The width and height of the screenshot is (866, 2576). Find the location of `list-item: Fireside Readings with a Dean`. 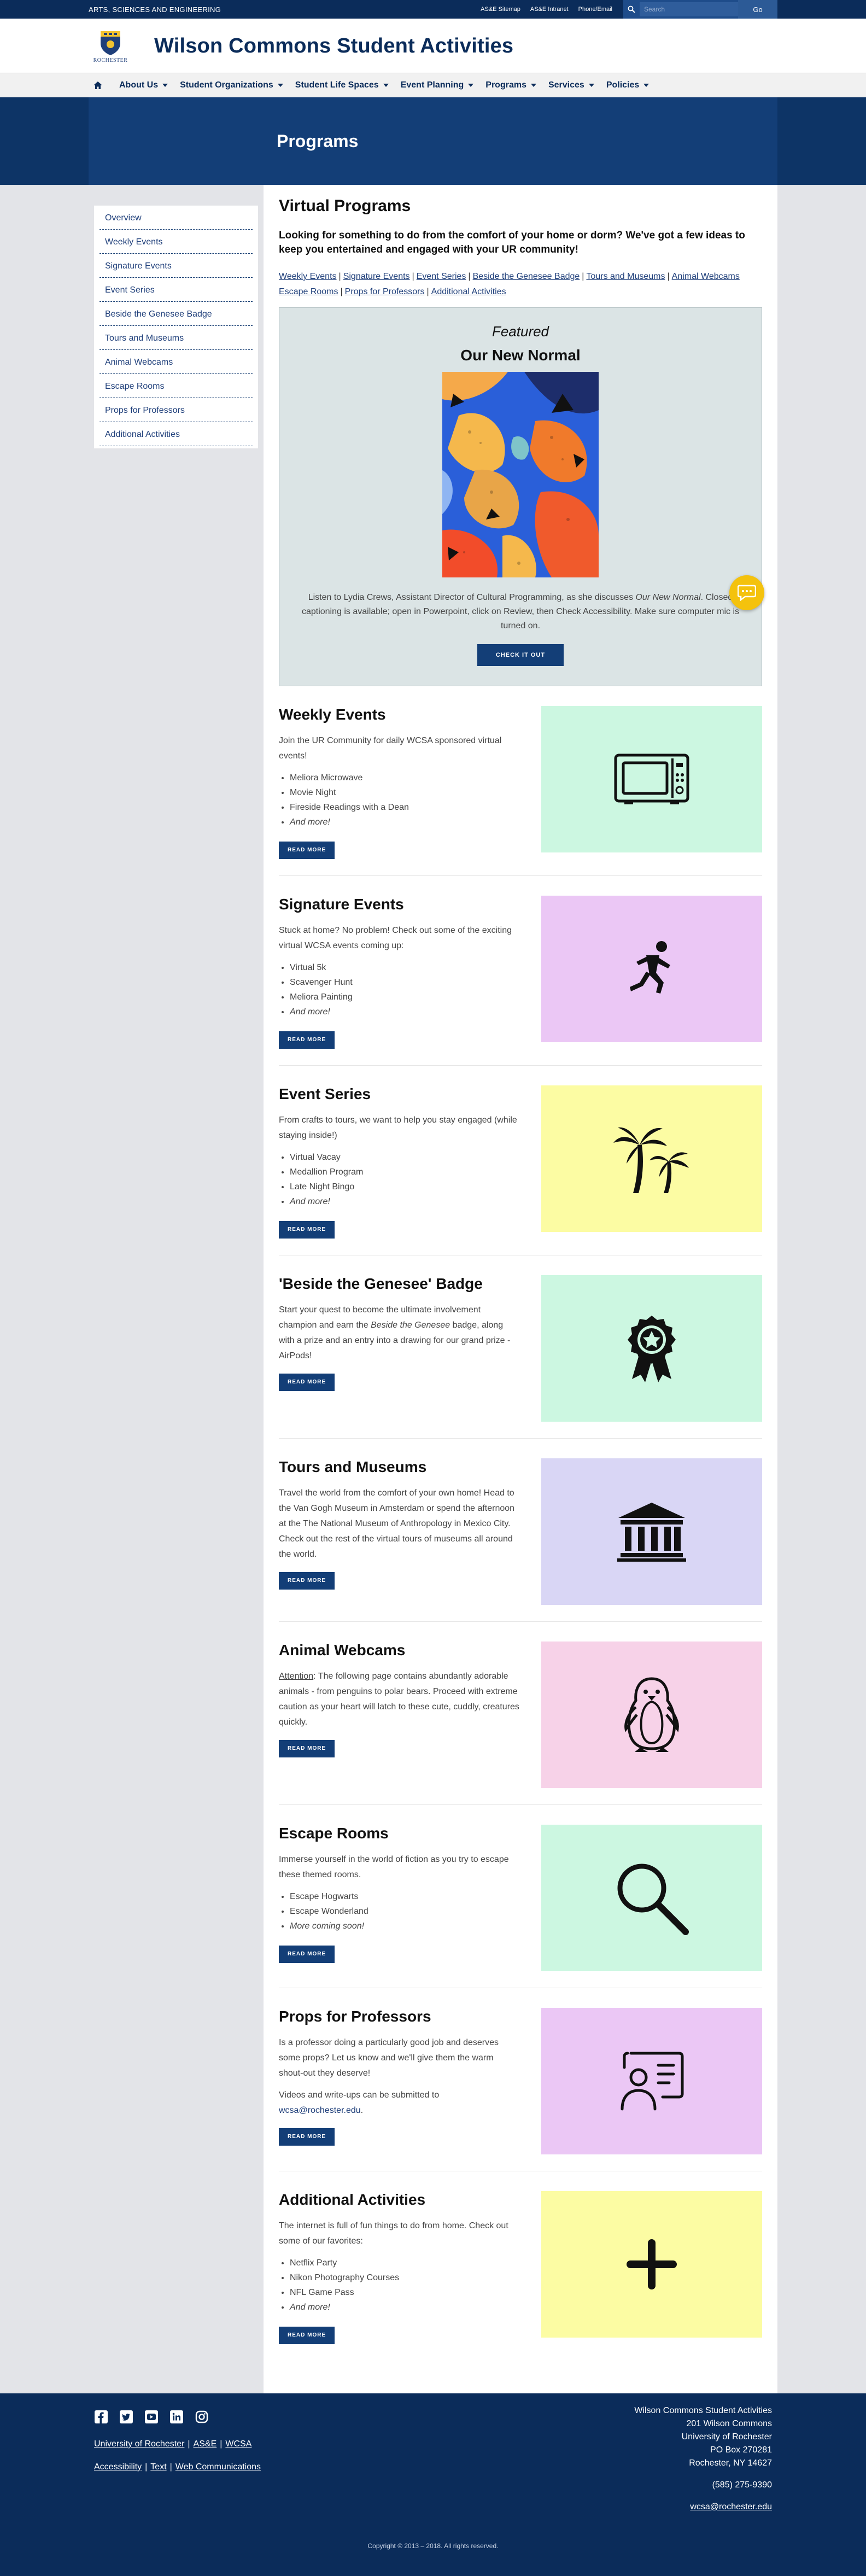

list-item: Fireside Readings with a Dean is located at coordinates (404, 807).